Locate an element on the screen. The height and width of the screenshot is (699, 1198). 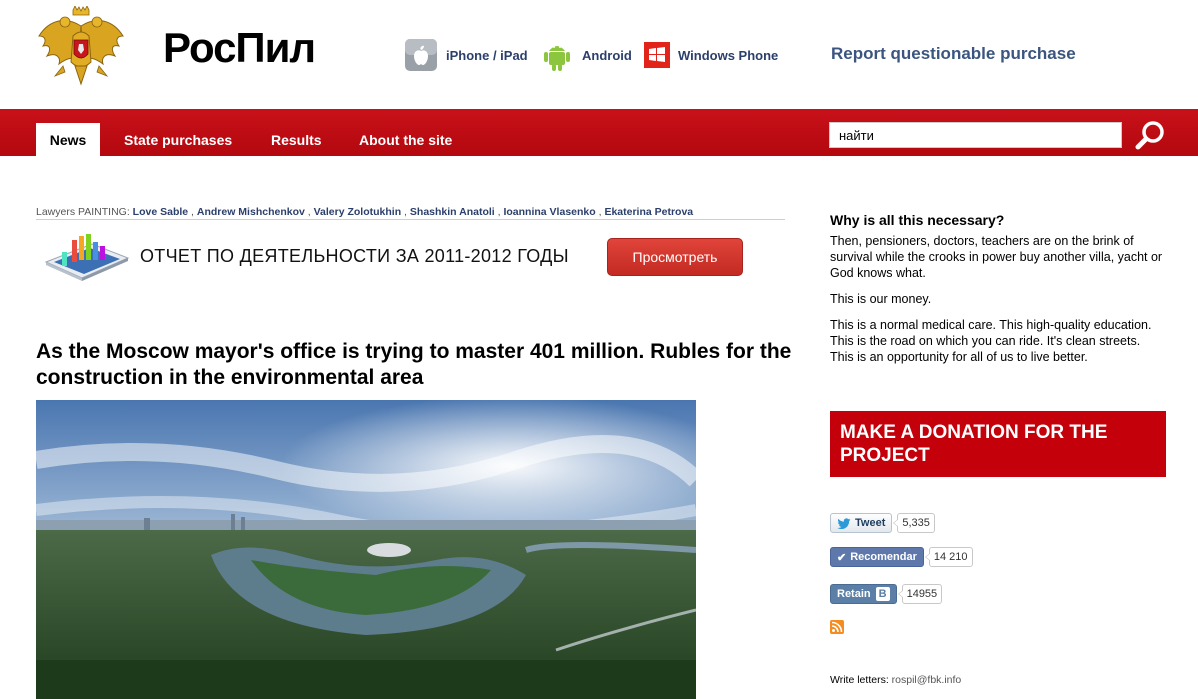
tweet-button: Tweet is located at coordinates (861, 523).